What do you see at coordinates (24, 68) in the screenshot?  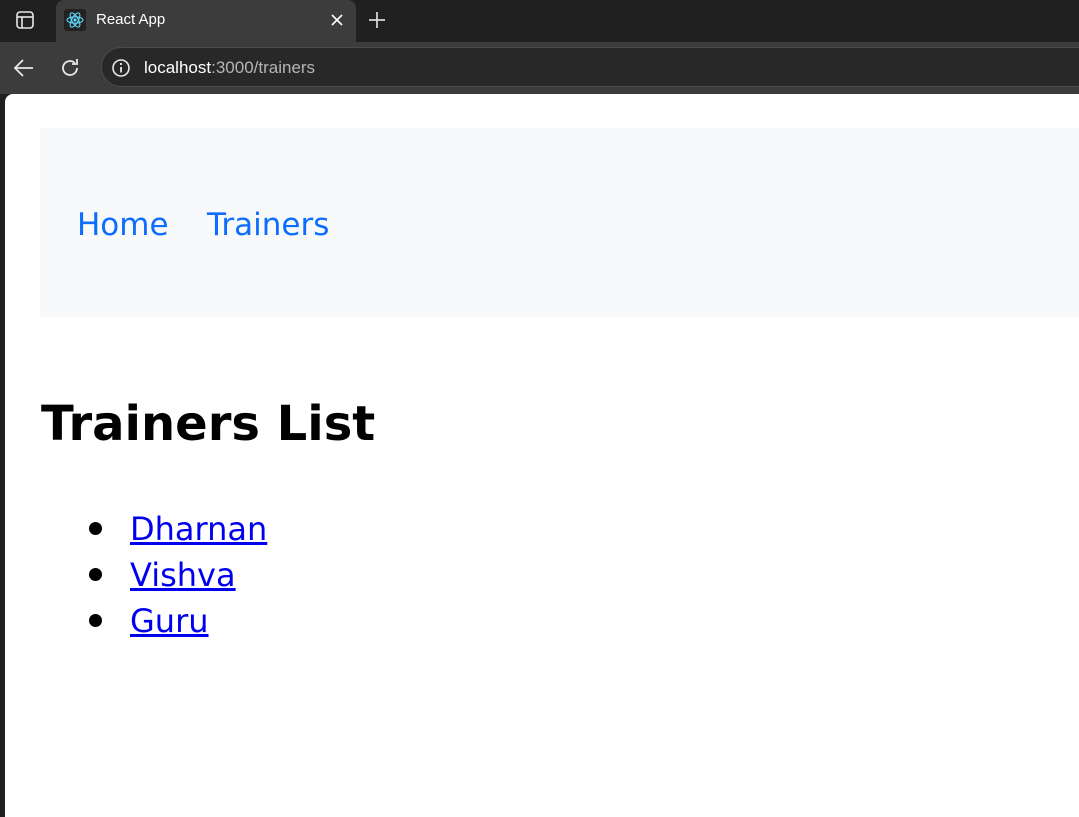 I see `back-arrow-icon` at bounding box center [24, 68].